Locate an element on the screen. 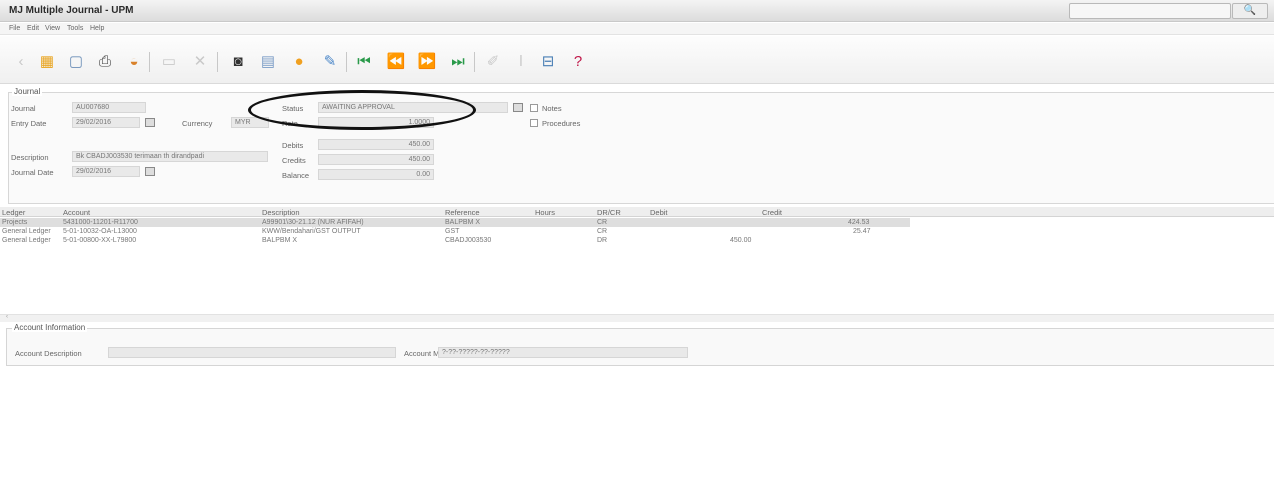 Image resolution: width=1274 pixels, height=491 pixels. menu-bar: File Edit View Tools Help is located at coordinates (637, 29).